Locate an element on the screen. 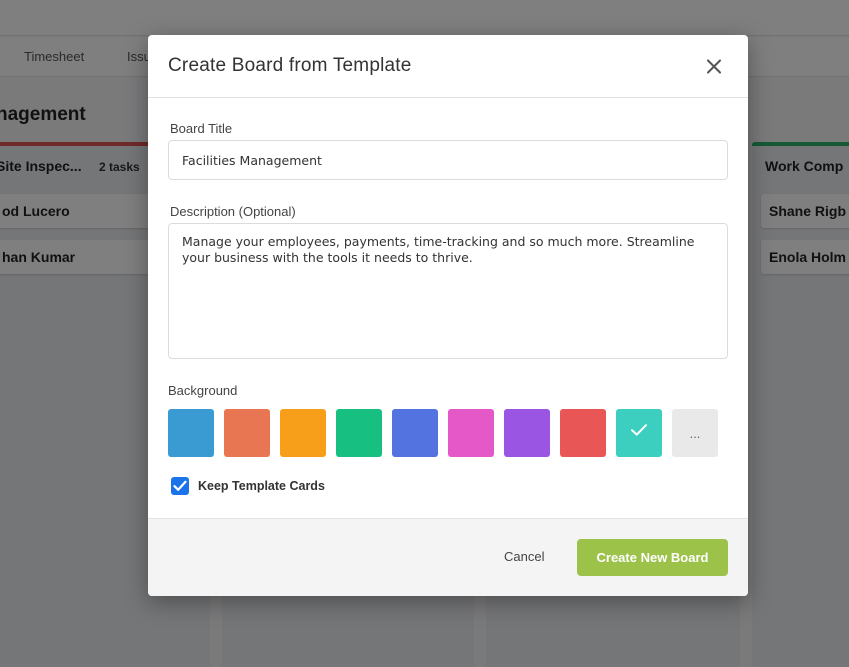 The image size is (849, 667). keep-template-cards-label: Keep Template Cards is located at coordinates (261, 486).